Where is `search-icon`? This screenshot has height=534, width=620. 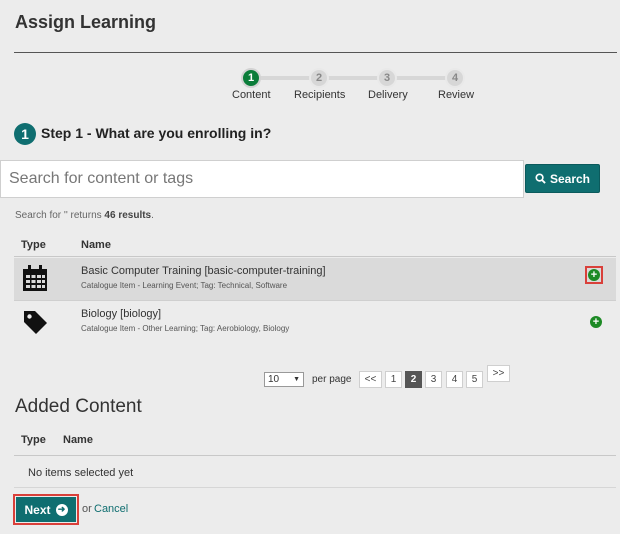
search-icon is located at coordinates (540, 178).